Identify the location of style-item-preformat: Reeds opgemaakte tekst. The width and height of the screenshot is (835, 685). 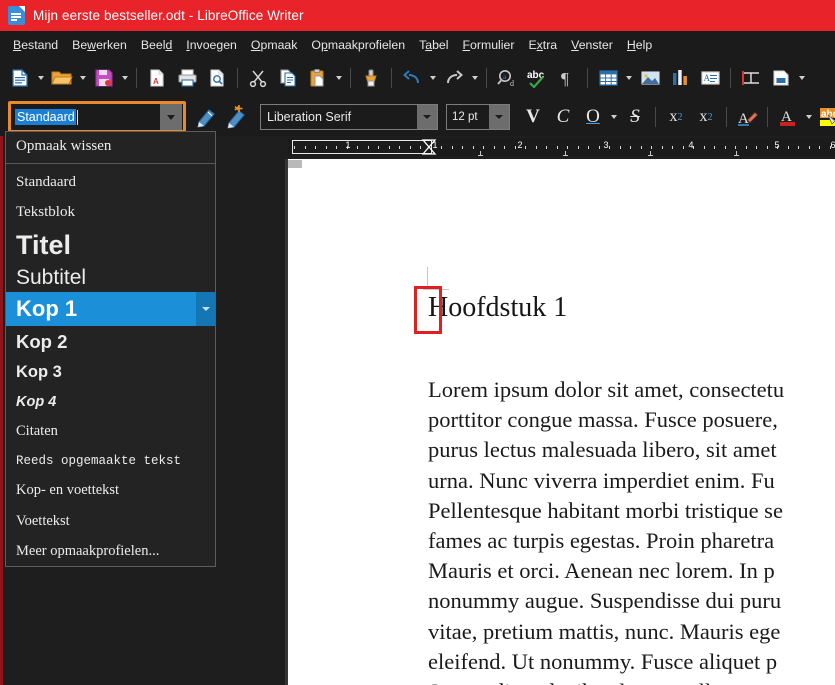
(110, 460).